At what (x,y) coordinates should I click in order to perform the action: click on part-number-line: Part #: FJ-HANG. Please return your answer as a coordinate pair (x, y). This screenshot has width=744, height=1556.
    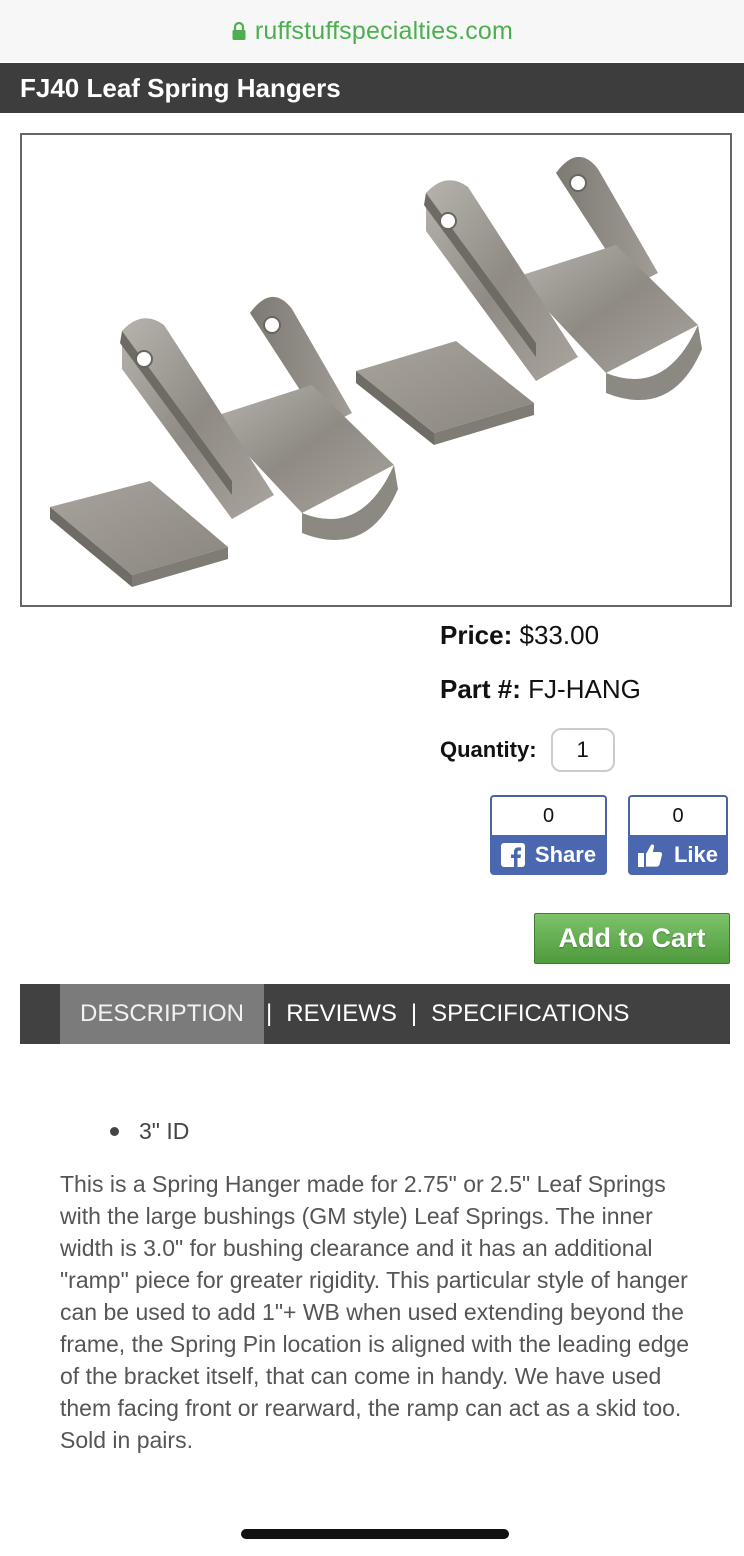
    Looking at the image, I should click on (540, 689).